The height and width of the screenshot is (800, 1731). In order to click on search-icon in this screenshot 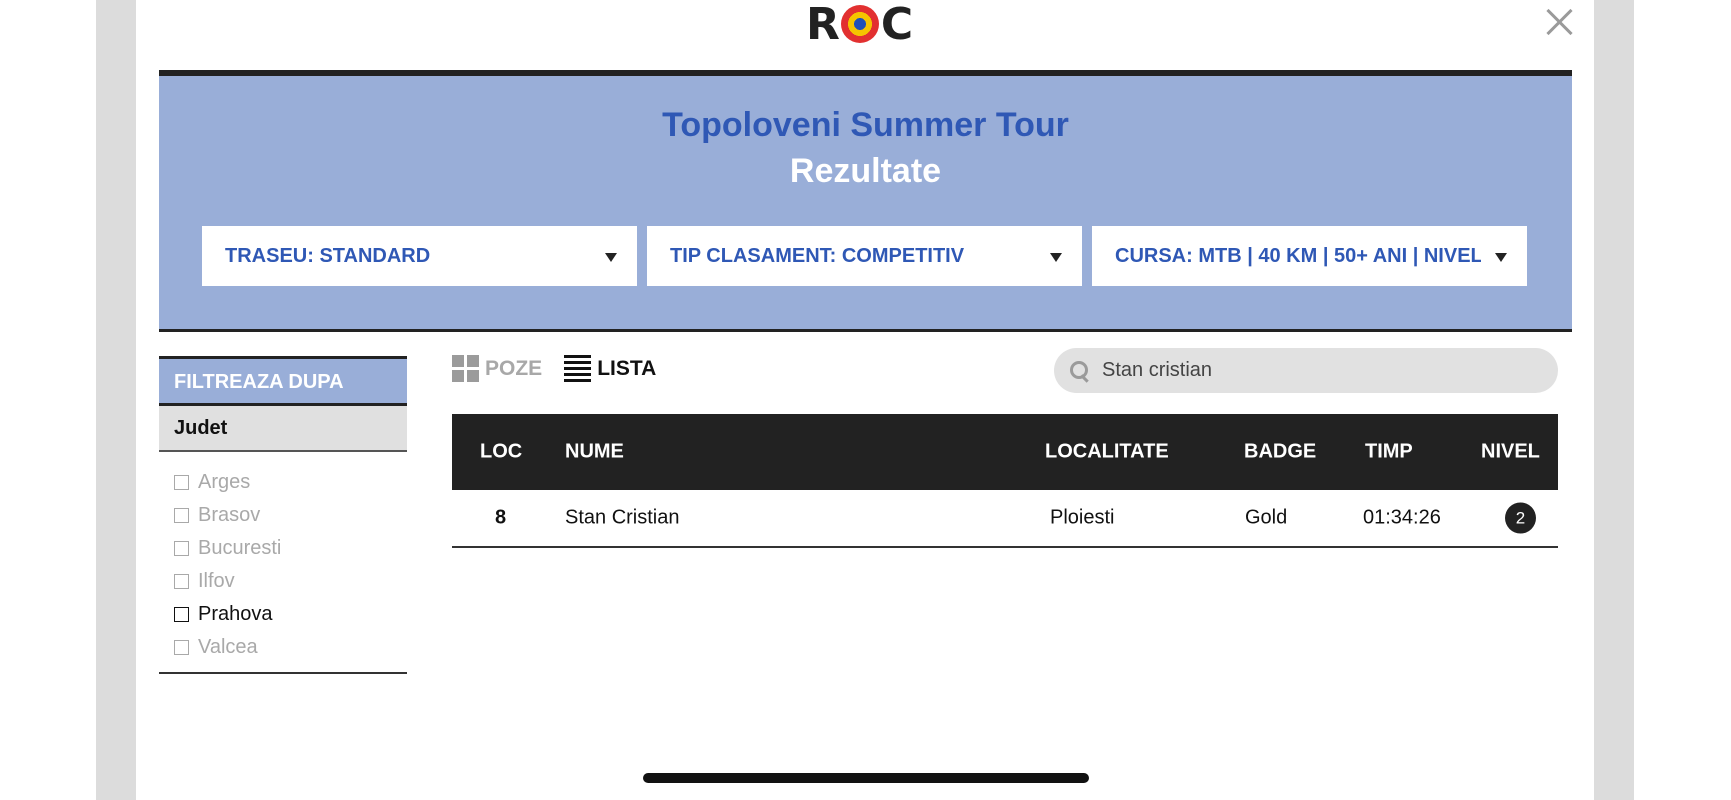, I will do `click(1080, 371)`.